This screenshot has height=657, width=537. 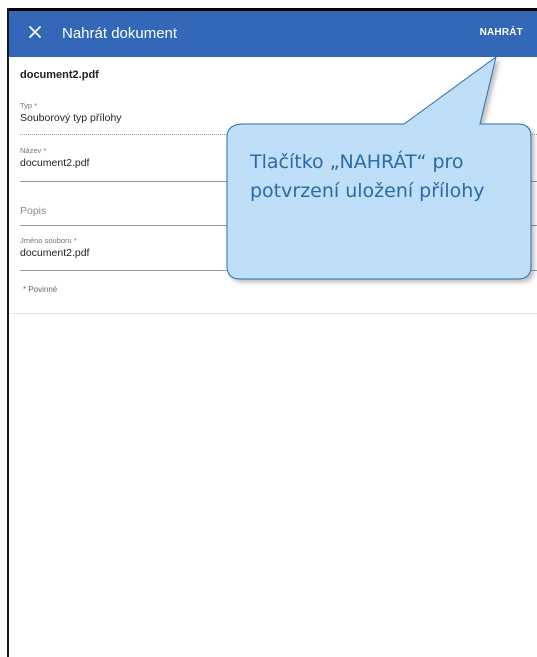 What do you see at coordinates (278, 253) in the screenshot?
I see `filename-field: Jméno souboru * document2.pdf` at bounding box center [278, 253].